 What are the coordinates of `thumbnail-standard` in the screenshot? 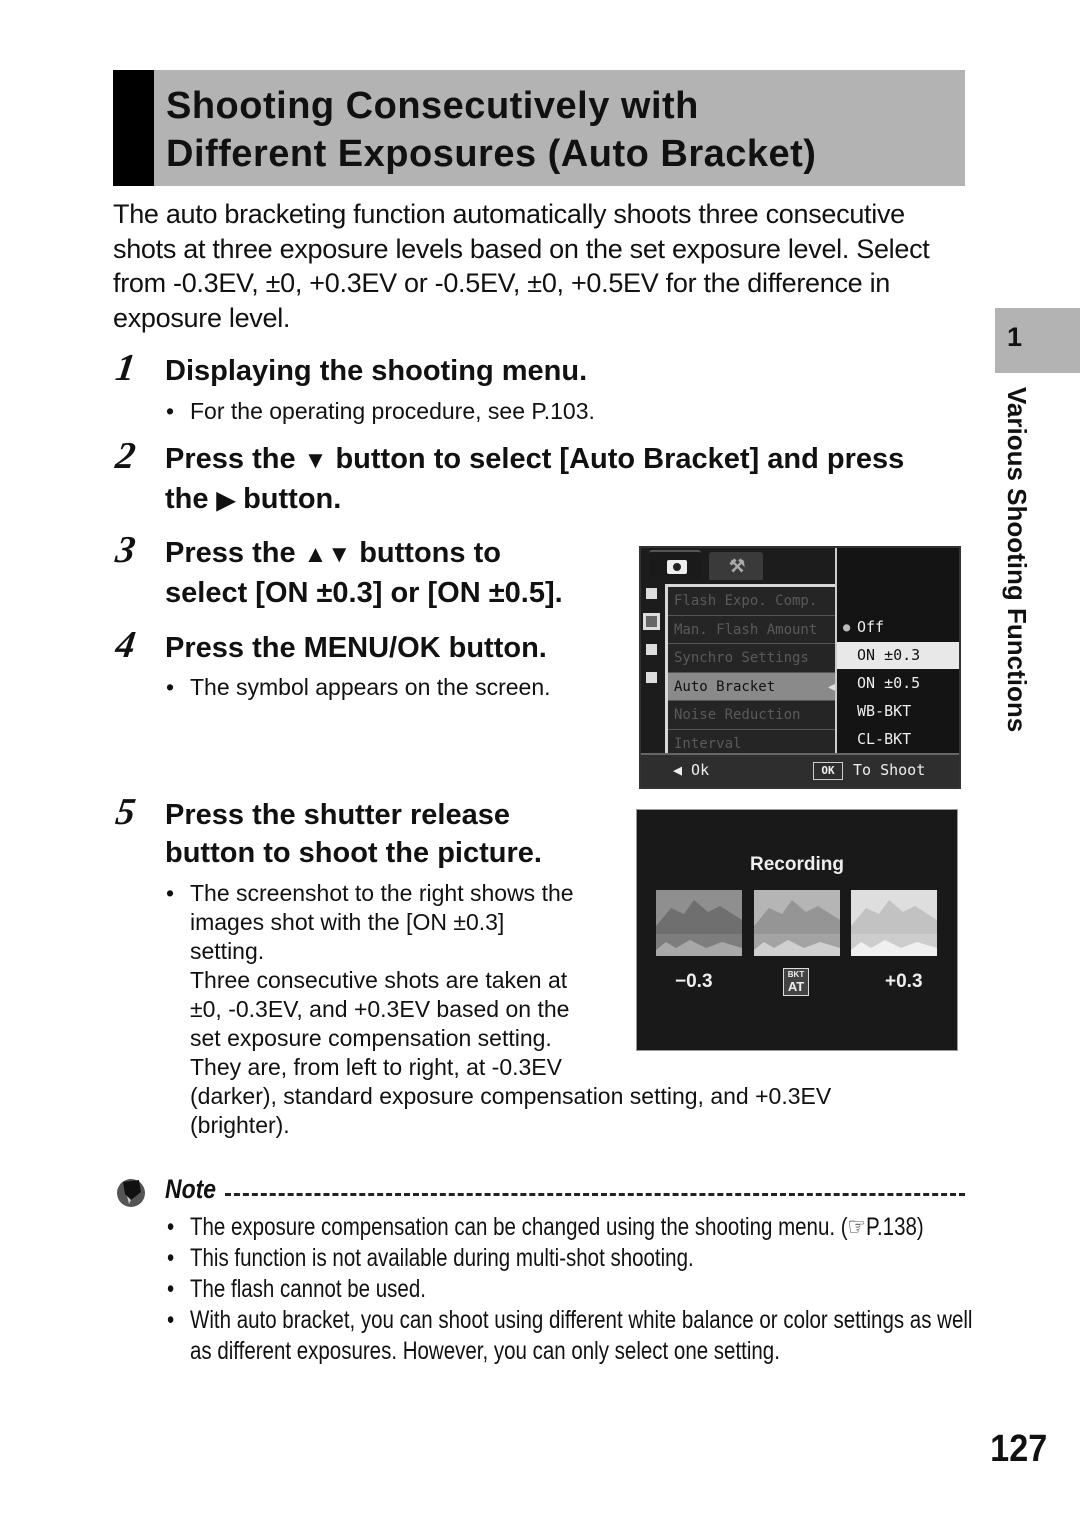 It's located at (797, 923).